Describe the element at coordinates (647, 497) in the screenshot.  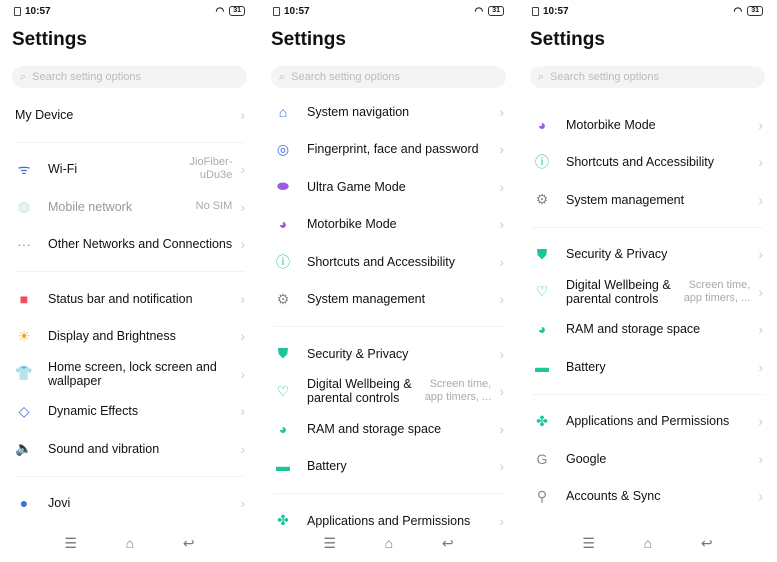
I see `settings-item-accounts-sync: ⚲ Accounts & Sync ›` at that location.